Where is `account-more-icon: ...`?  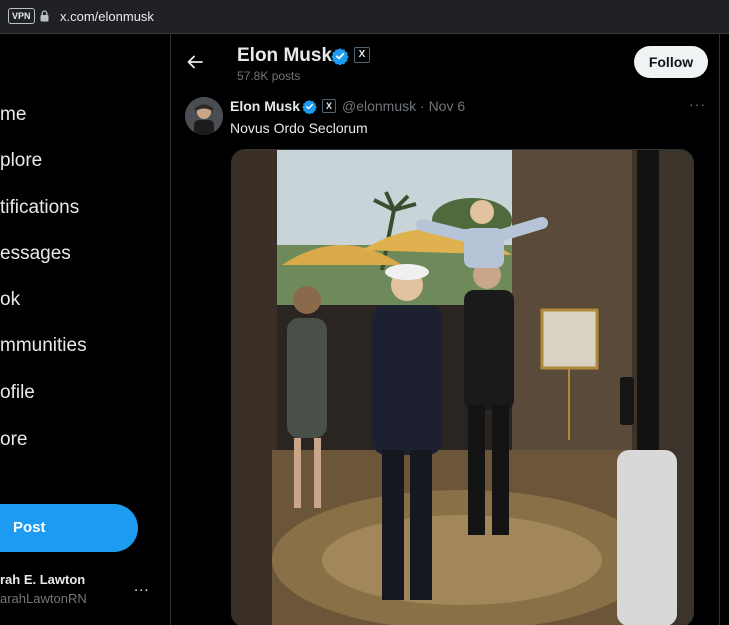
account-more-icon: ... is located at coordinates (142, 586).